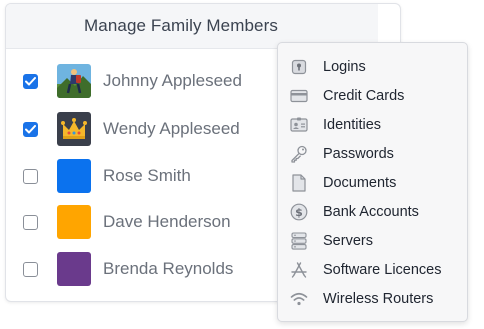  Describe the element at coordinates (74, 176) in the screenshot. I see `blue-avatar` at that location.